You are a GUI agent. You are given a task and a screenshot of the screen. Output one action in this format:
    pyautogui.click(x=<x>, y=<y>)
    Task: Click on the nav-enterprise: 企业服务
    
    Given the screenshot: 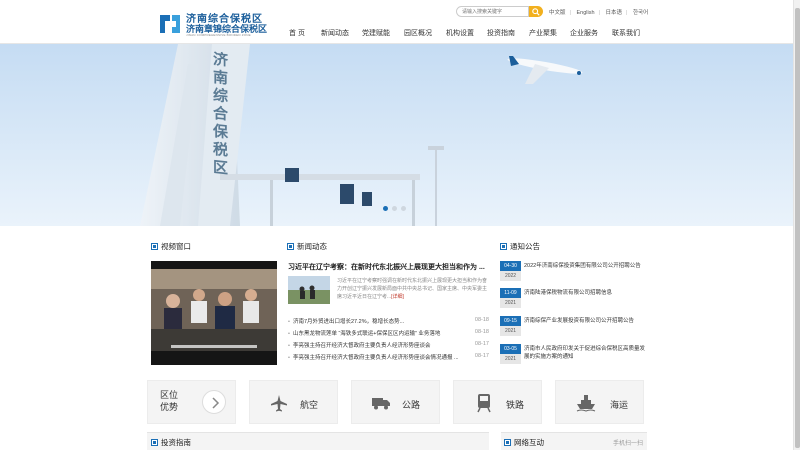 What is the action you would take?
    pyautogui.click(x=584, y=33)
    